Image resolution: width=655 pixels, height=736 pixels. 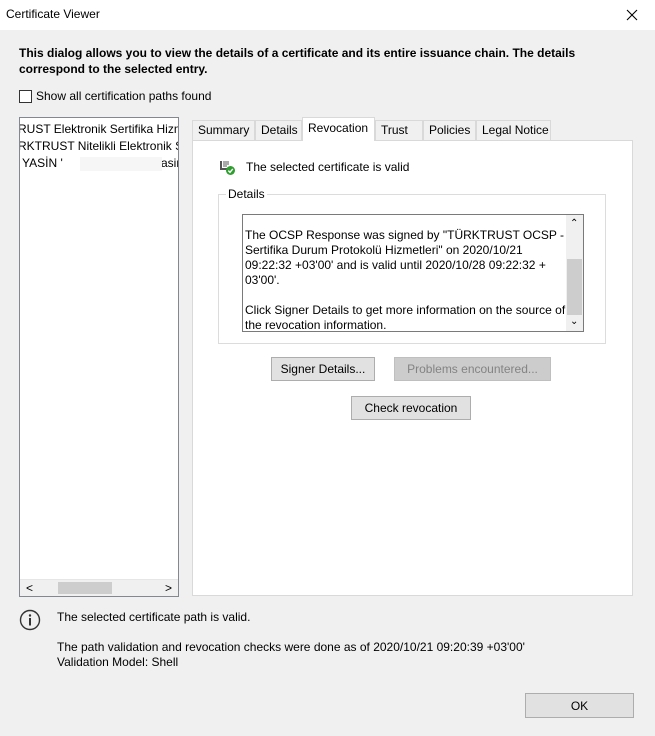 I want to click on tab-label: Summary, so click(x=224, y=130).